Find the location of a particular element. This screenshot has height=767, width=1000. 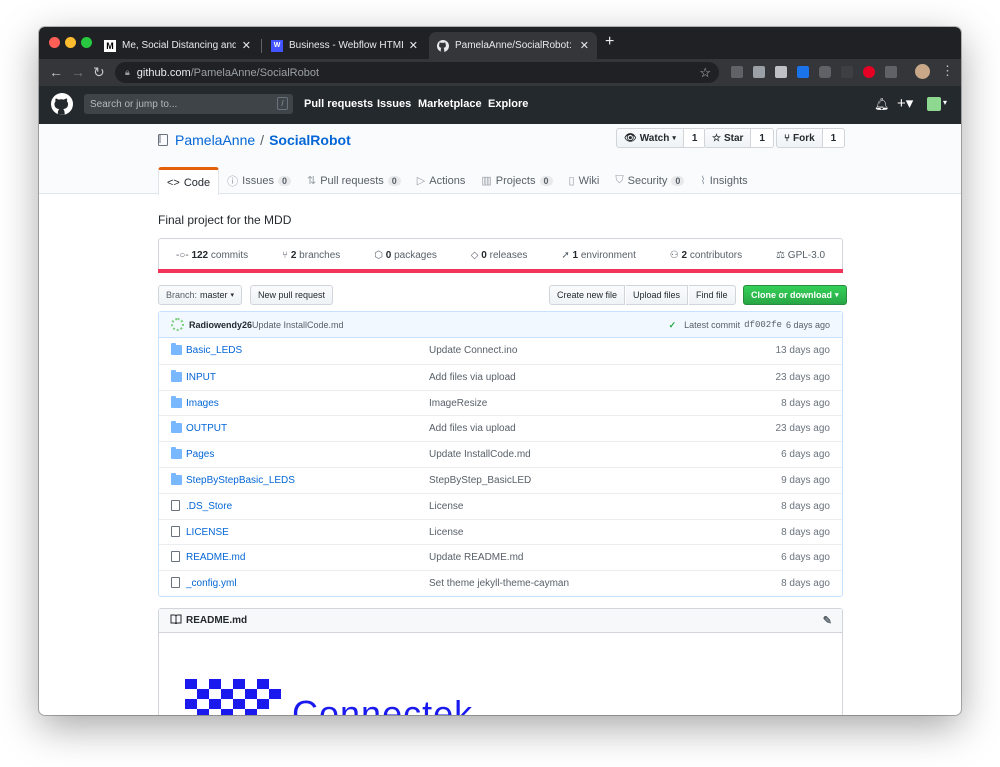

tab-pull-requests: ⇅ Pull requests 0 is located at coordinates (354, 180).